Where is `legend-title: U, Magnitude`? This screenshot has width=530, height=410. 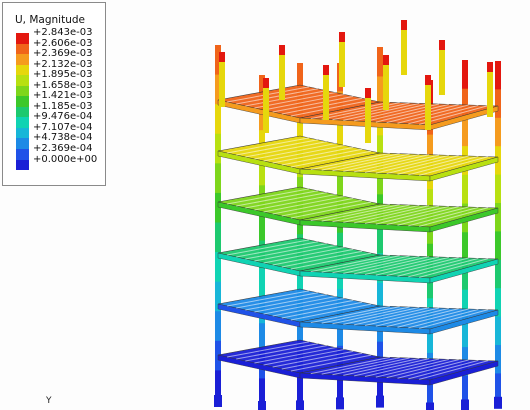 legend-title: U, Magnitude is located at coordinates (50, 20).